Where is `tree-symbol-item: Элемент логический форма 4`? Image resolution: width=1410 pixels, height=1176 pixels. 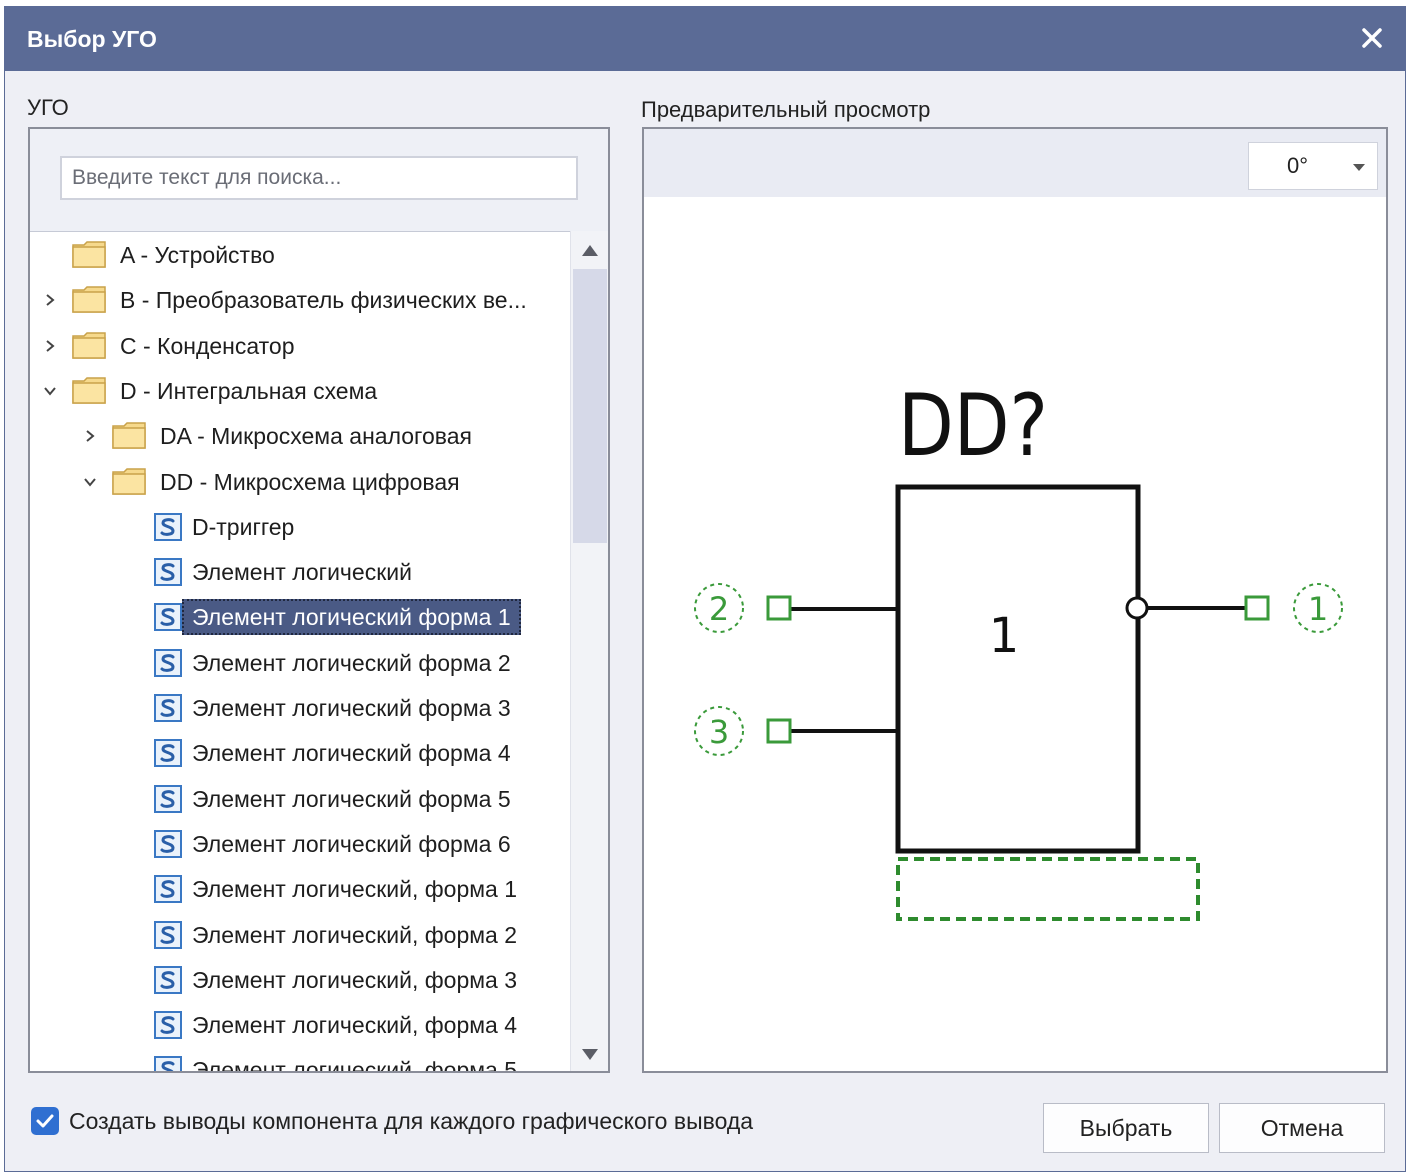 tree-symbol-item: Элемент логический форма 4 is located at coordinates (300, 753).